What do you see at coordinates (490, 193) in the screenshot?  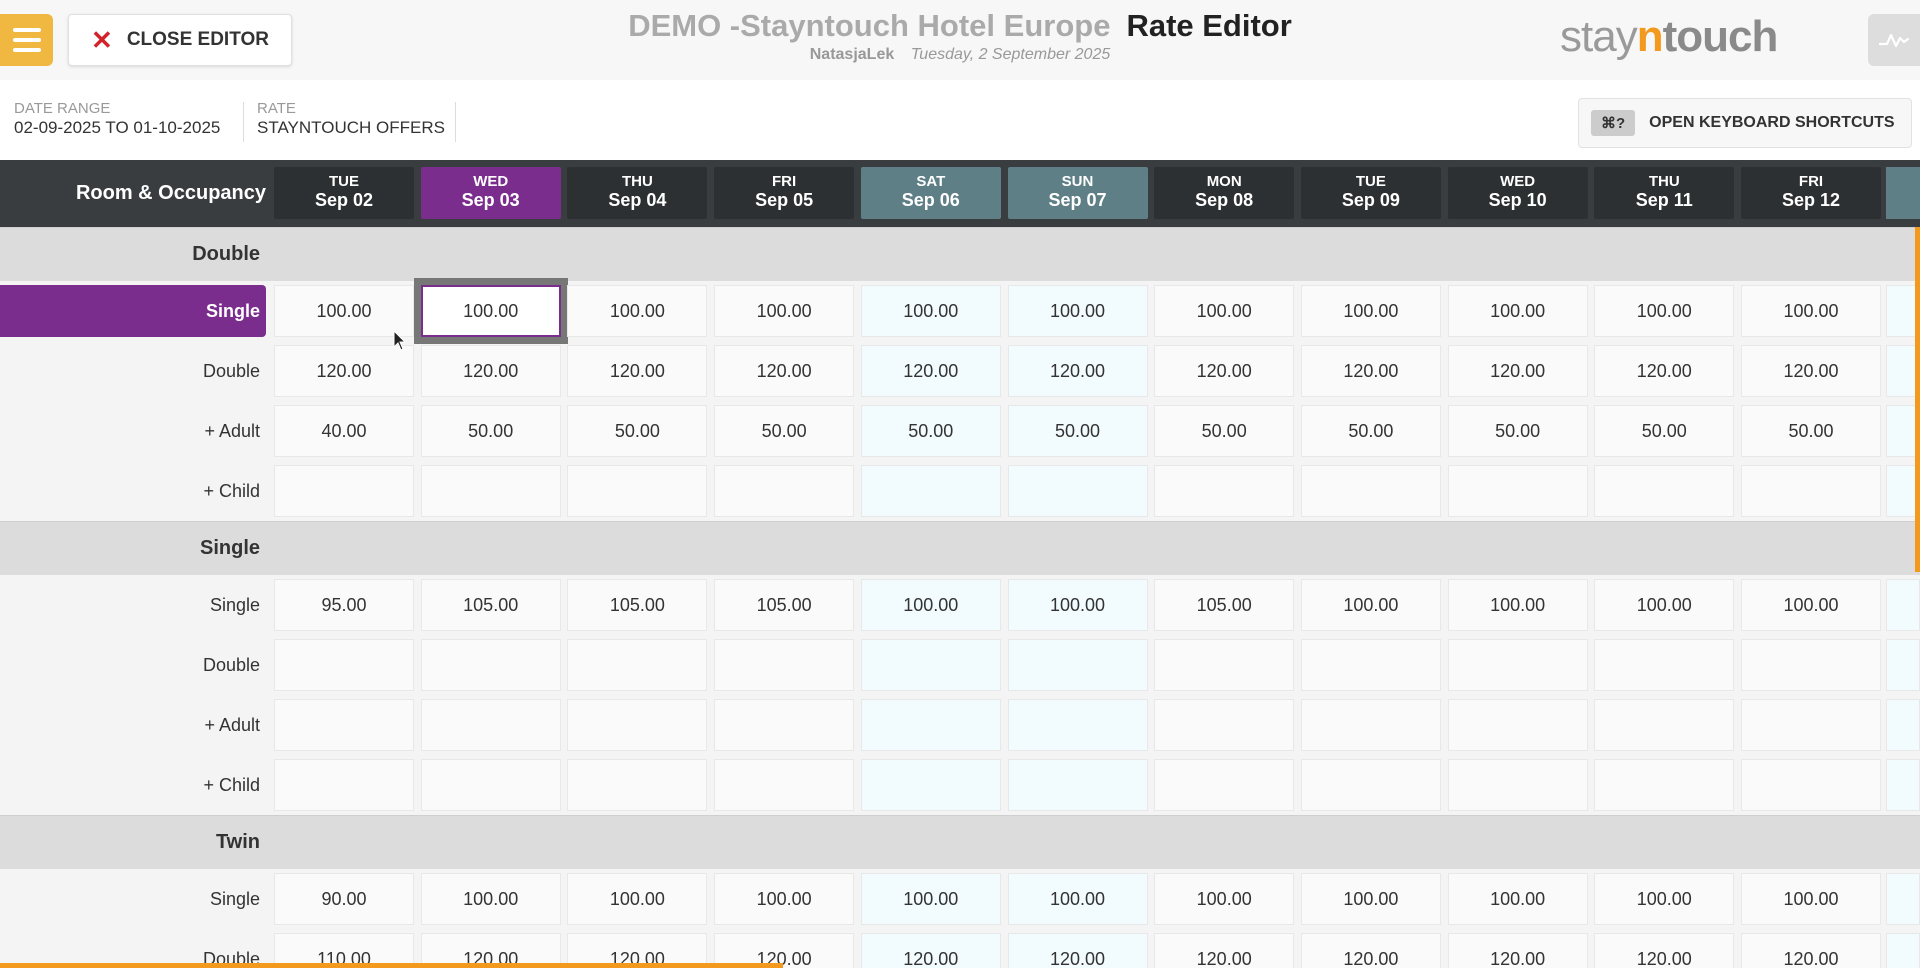 I see `day-column-header: WED Sep 03` at bounding box center [490, 193].